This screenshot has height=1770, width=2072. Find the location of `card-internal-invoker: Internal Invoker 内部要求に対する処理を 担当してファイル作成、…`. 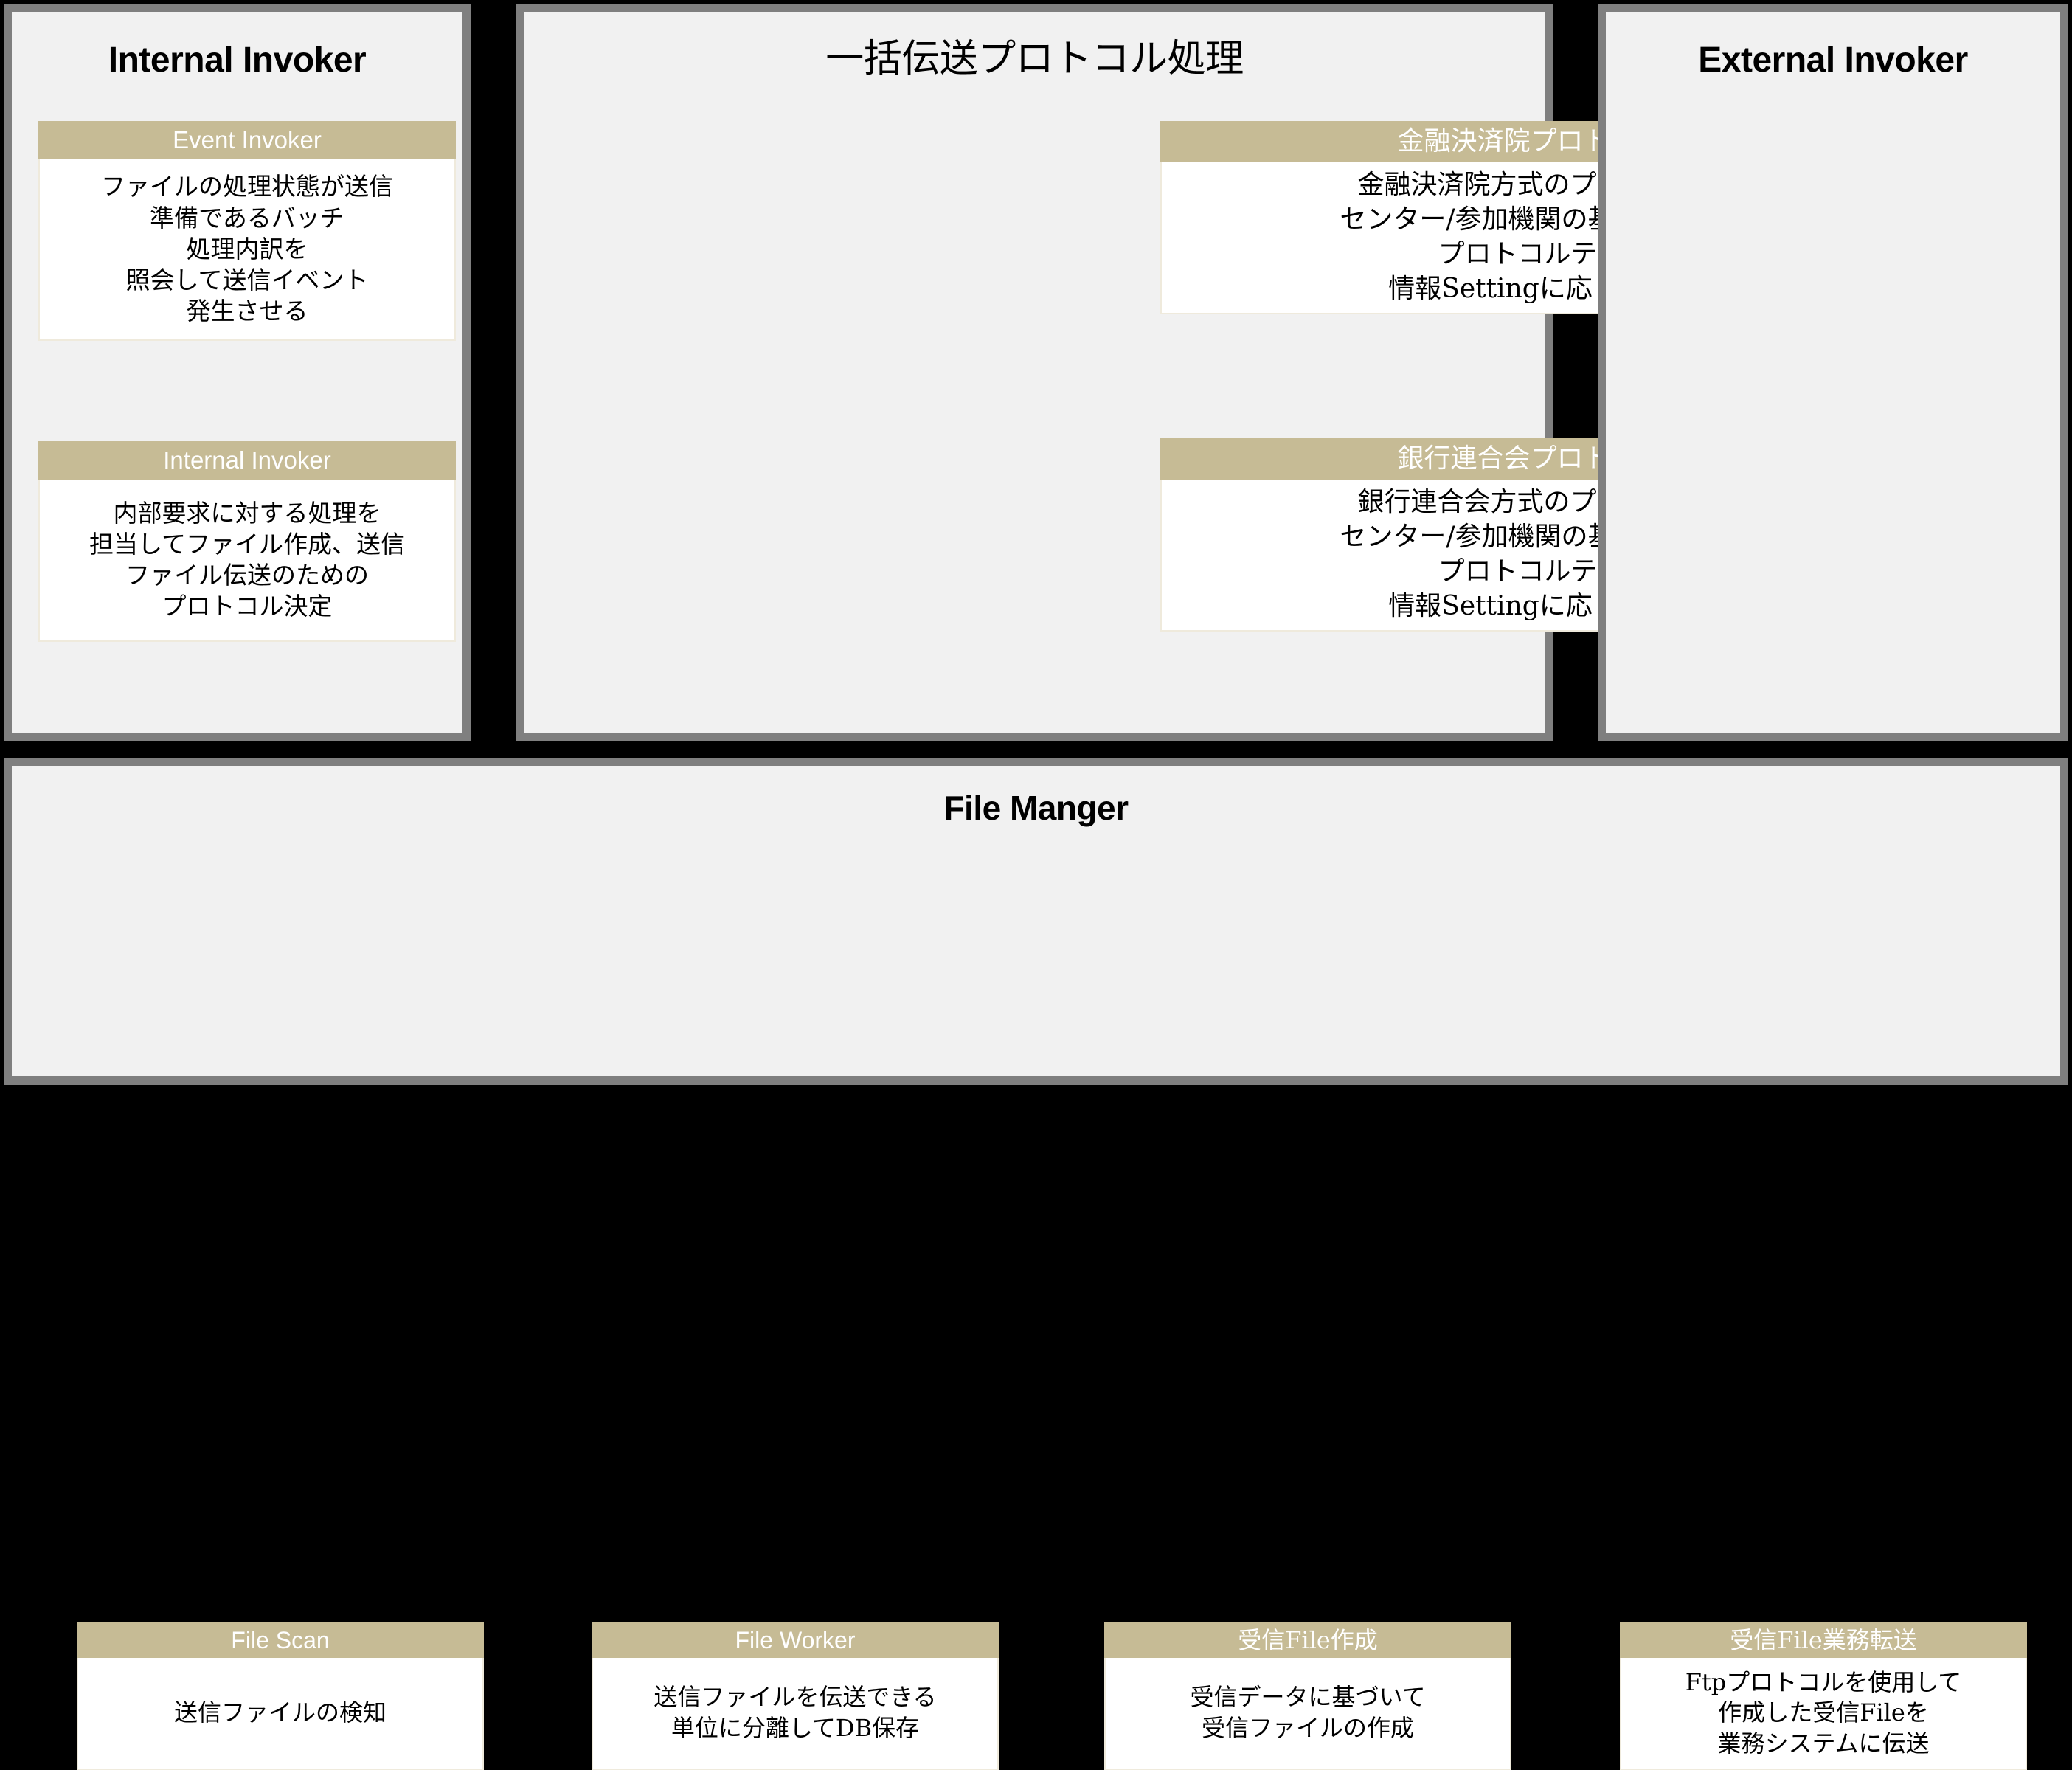

card-internal-invoker: Internal Invoker 内部要求に対する処理を 担当してファイル作成、… is located at coordinates (247, 541).